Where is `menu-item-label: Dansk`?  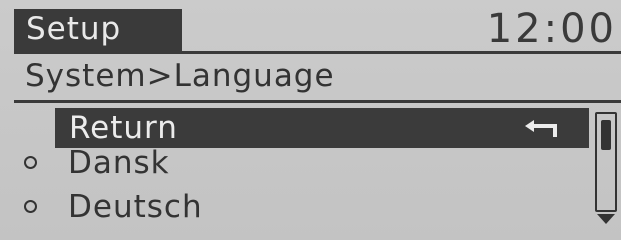 menu-item-label: Dansk is located at coordinates (119, 163).